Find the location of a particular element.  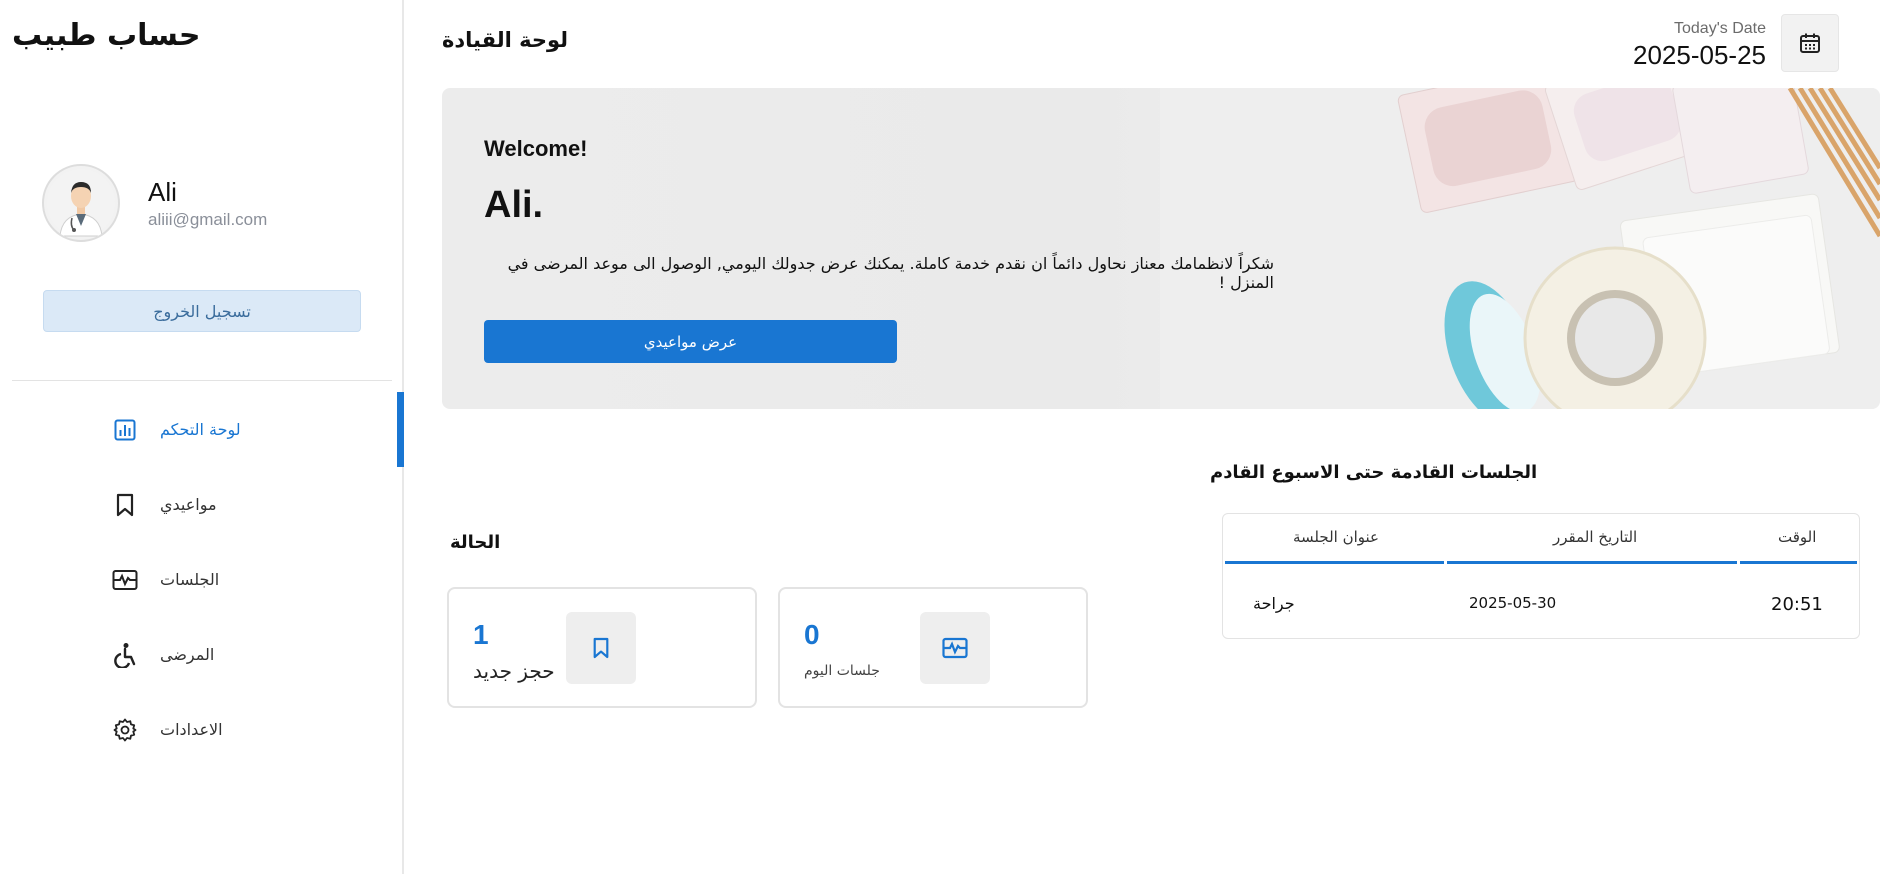

welcome-heading: Welcome! is located at coordinates (536, 148).